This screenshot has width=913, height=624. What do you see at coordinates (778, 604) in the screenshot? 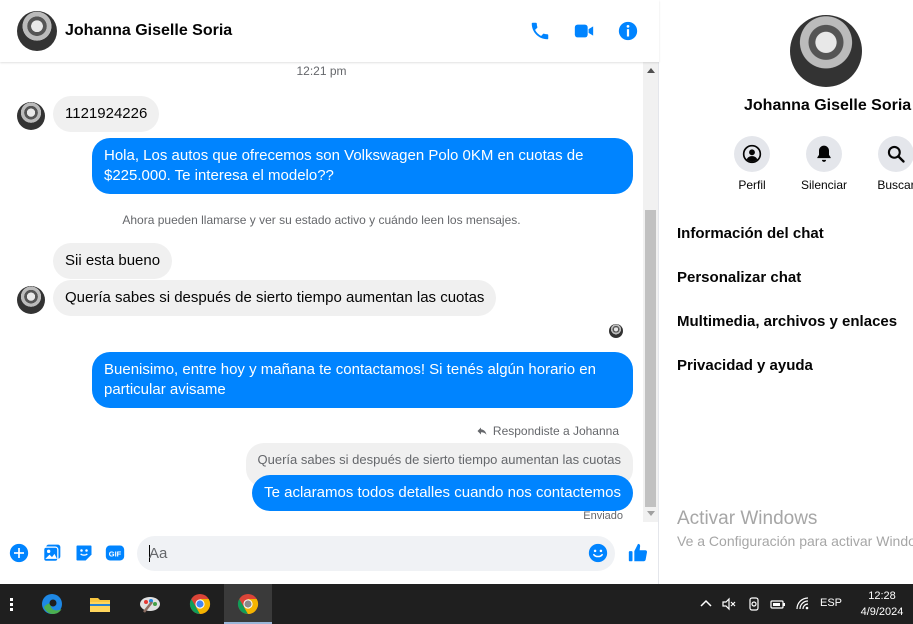
I see `battery-icon` at bounding box center [778, 604].